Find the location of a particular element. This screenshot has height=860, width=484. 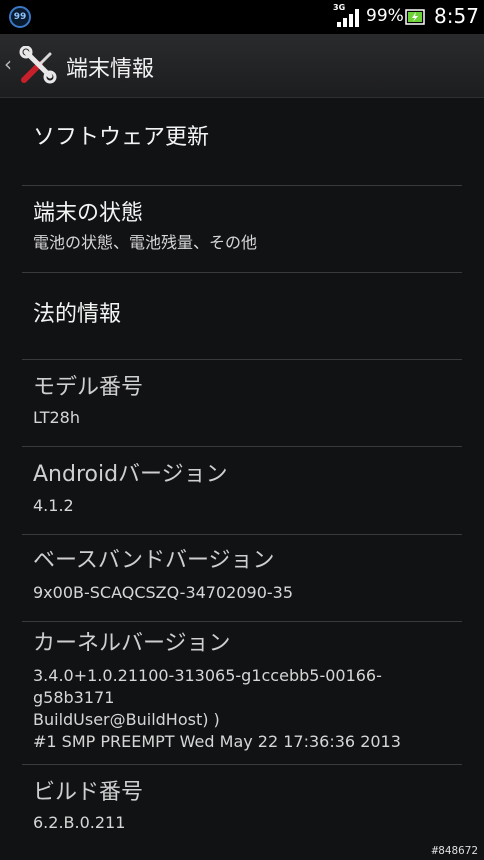

item-title: ベースバンドバージョン is located at coordinates (154, 560).